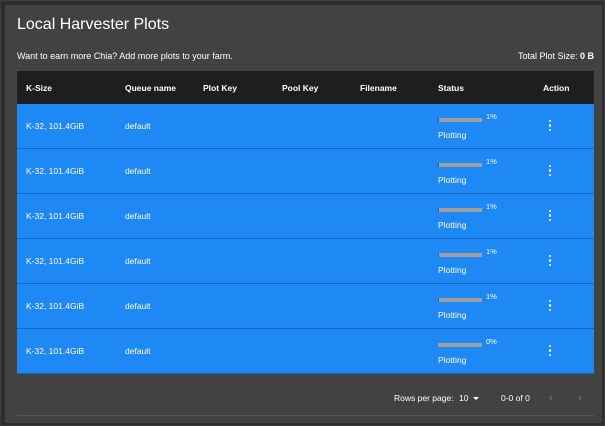 The width and height of the screenshot is (605, 426). Describe the element at coordinates (464, 398) in the screenshot. I see `rows-per-page-value: 10` at that location.